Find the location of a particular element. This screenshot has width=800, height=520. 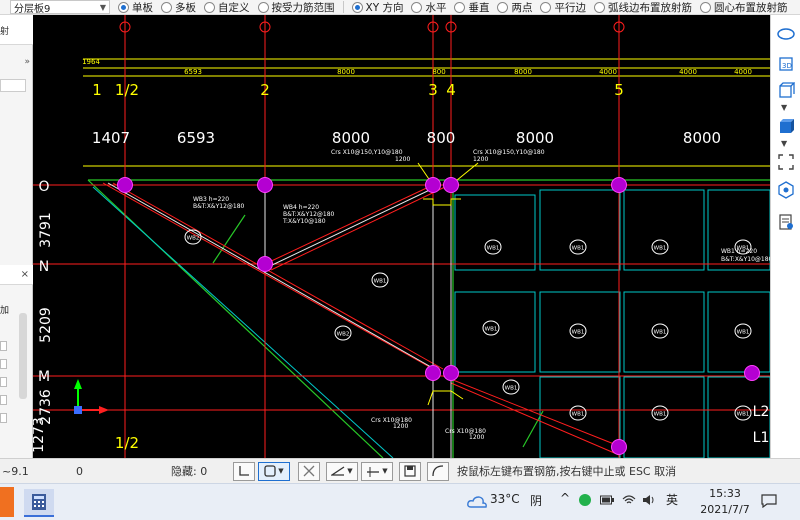

solid-cube-icon is located at coordinates (787, 126).